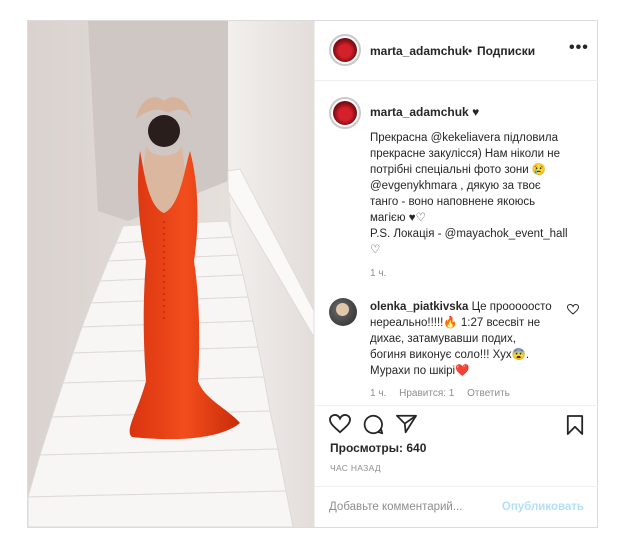 The height and width of the screenshot is (534, 620). Describe the element at coordinates (443, 339) in the screenshot. I see `comment-line: дихає, затамувавши подих,` at that location.